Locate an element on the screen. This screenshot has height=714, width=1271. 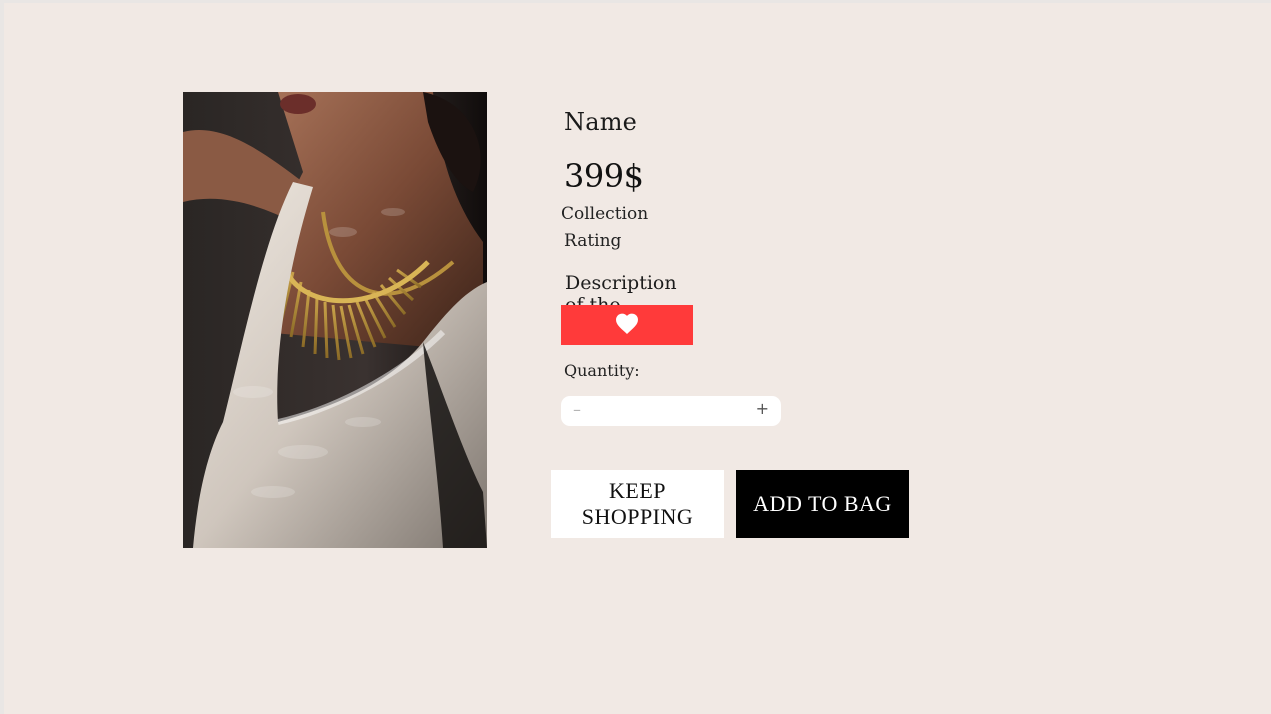
favorite-button is located at coordinates (627, 325).